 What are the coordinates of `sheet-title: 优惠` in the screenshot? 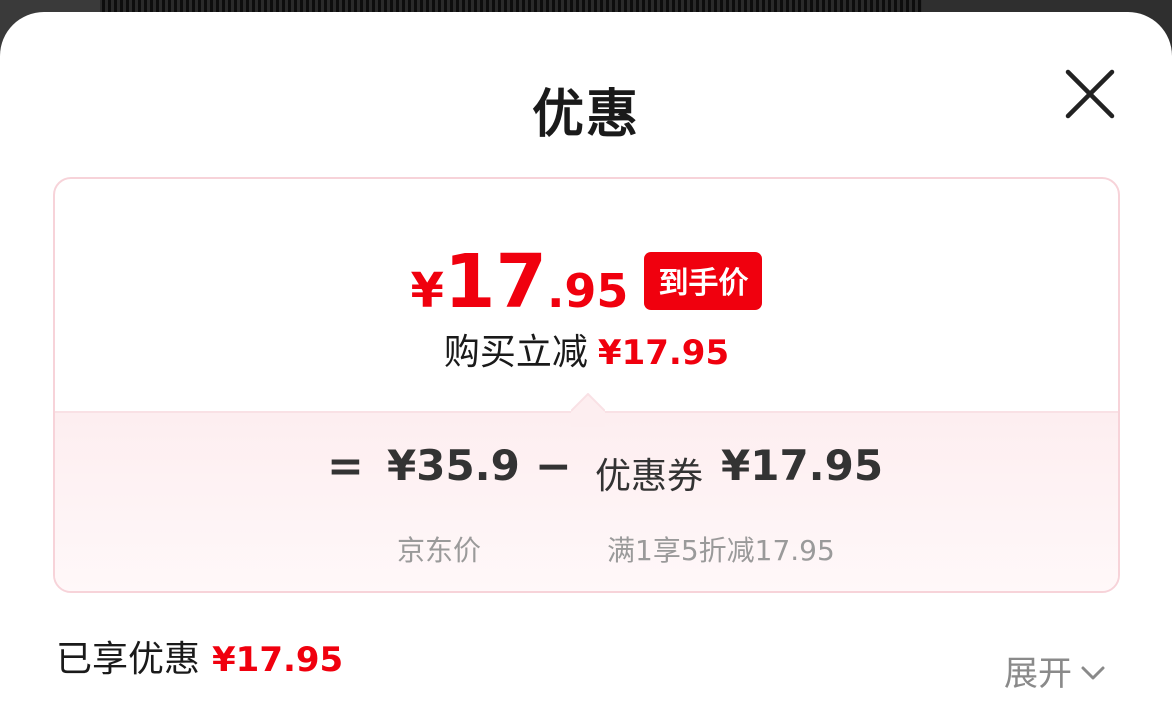 It's located at (585, 115).